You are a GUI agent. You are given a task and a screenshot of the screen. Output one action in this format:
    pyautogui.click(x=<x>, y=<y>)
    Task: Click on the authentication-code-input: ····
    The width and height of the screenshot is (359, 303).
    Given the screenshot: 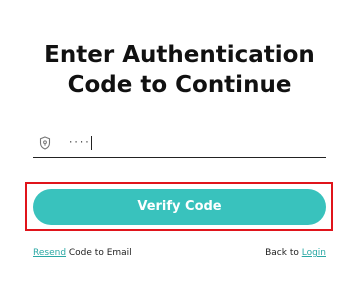 What is the action you would take?
    pyautogui.click(x=80, y=143)
    